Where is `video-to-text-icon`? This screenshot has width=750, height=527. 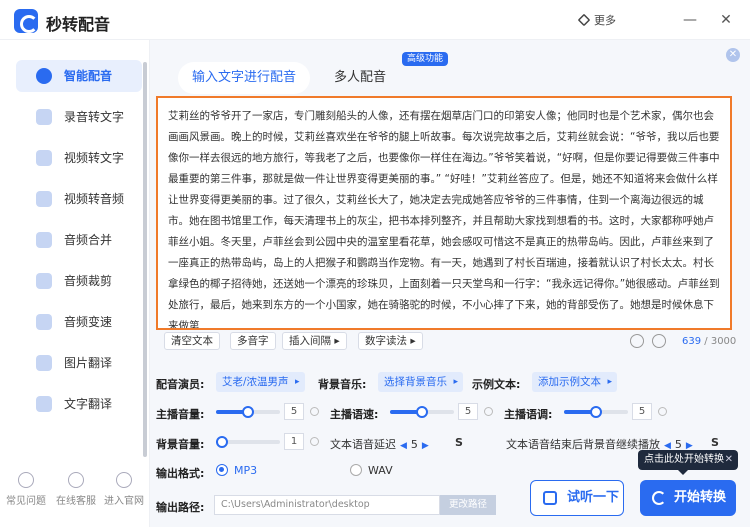 video-to-text-icon is located at coordinates (44, 158).